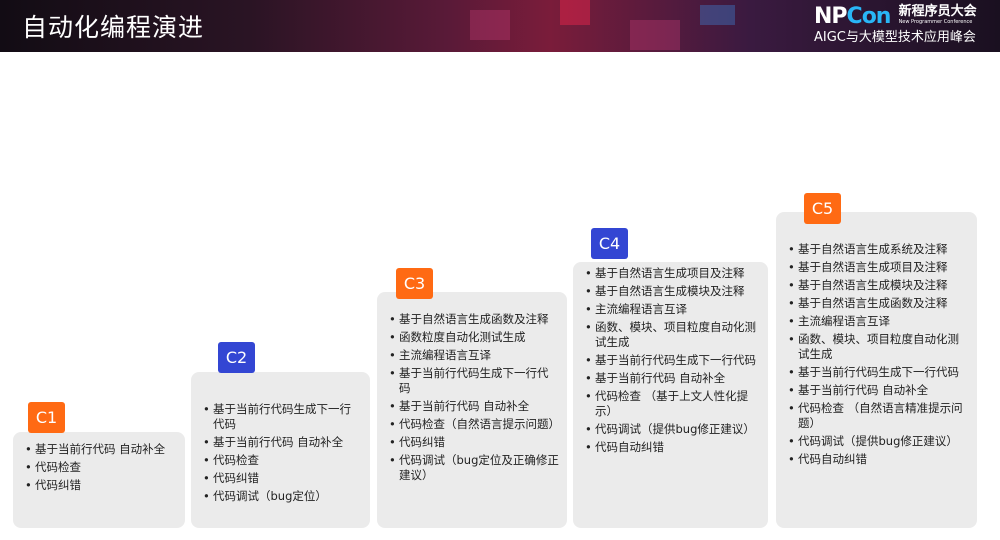 The width and height of the screenshot is (1000, 540). Describe the element at coordinates (672, 404) in the screenshot. I see `list-item: 代码检查 （基于上文人性化提示）` at that location.